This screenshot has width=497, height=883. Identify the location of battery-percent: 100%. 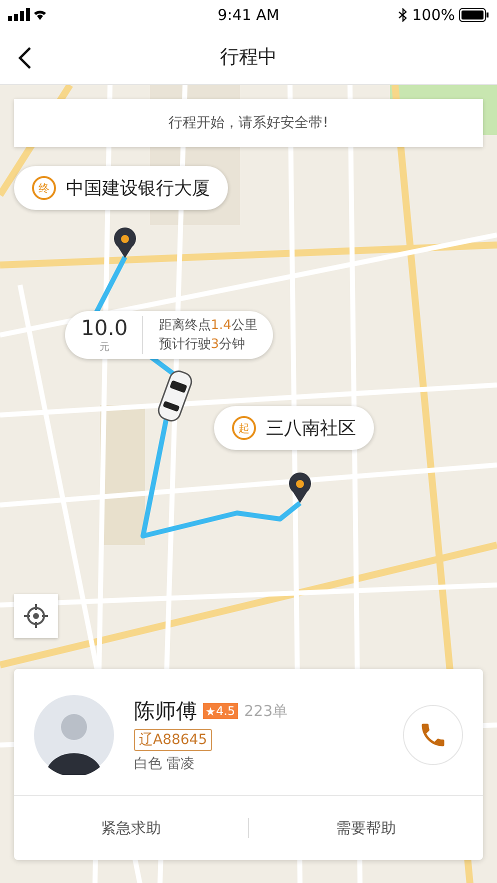
(433, 15).